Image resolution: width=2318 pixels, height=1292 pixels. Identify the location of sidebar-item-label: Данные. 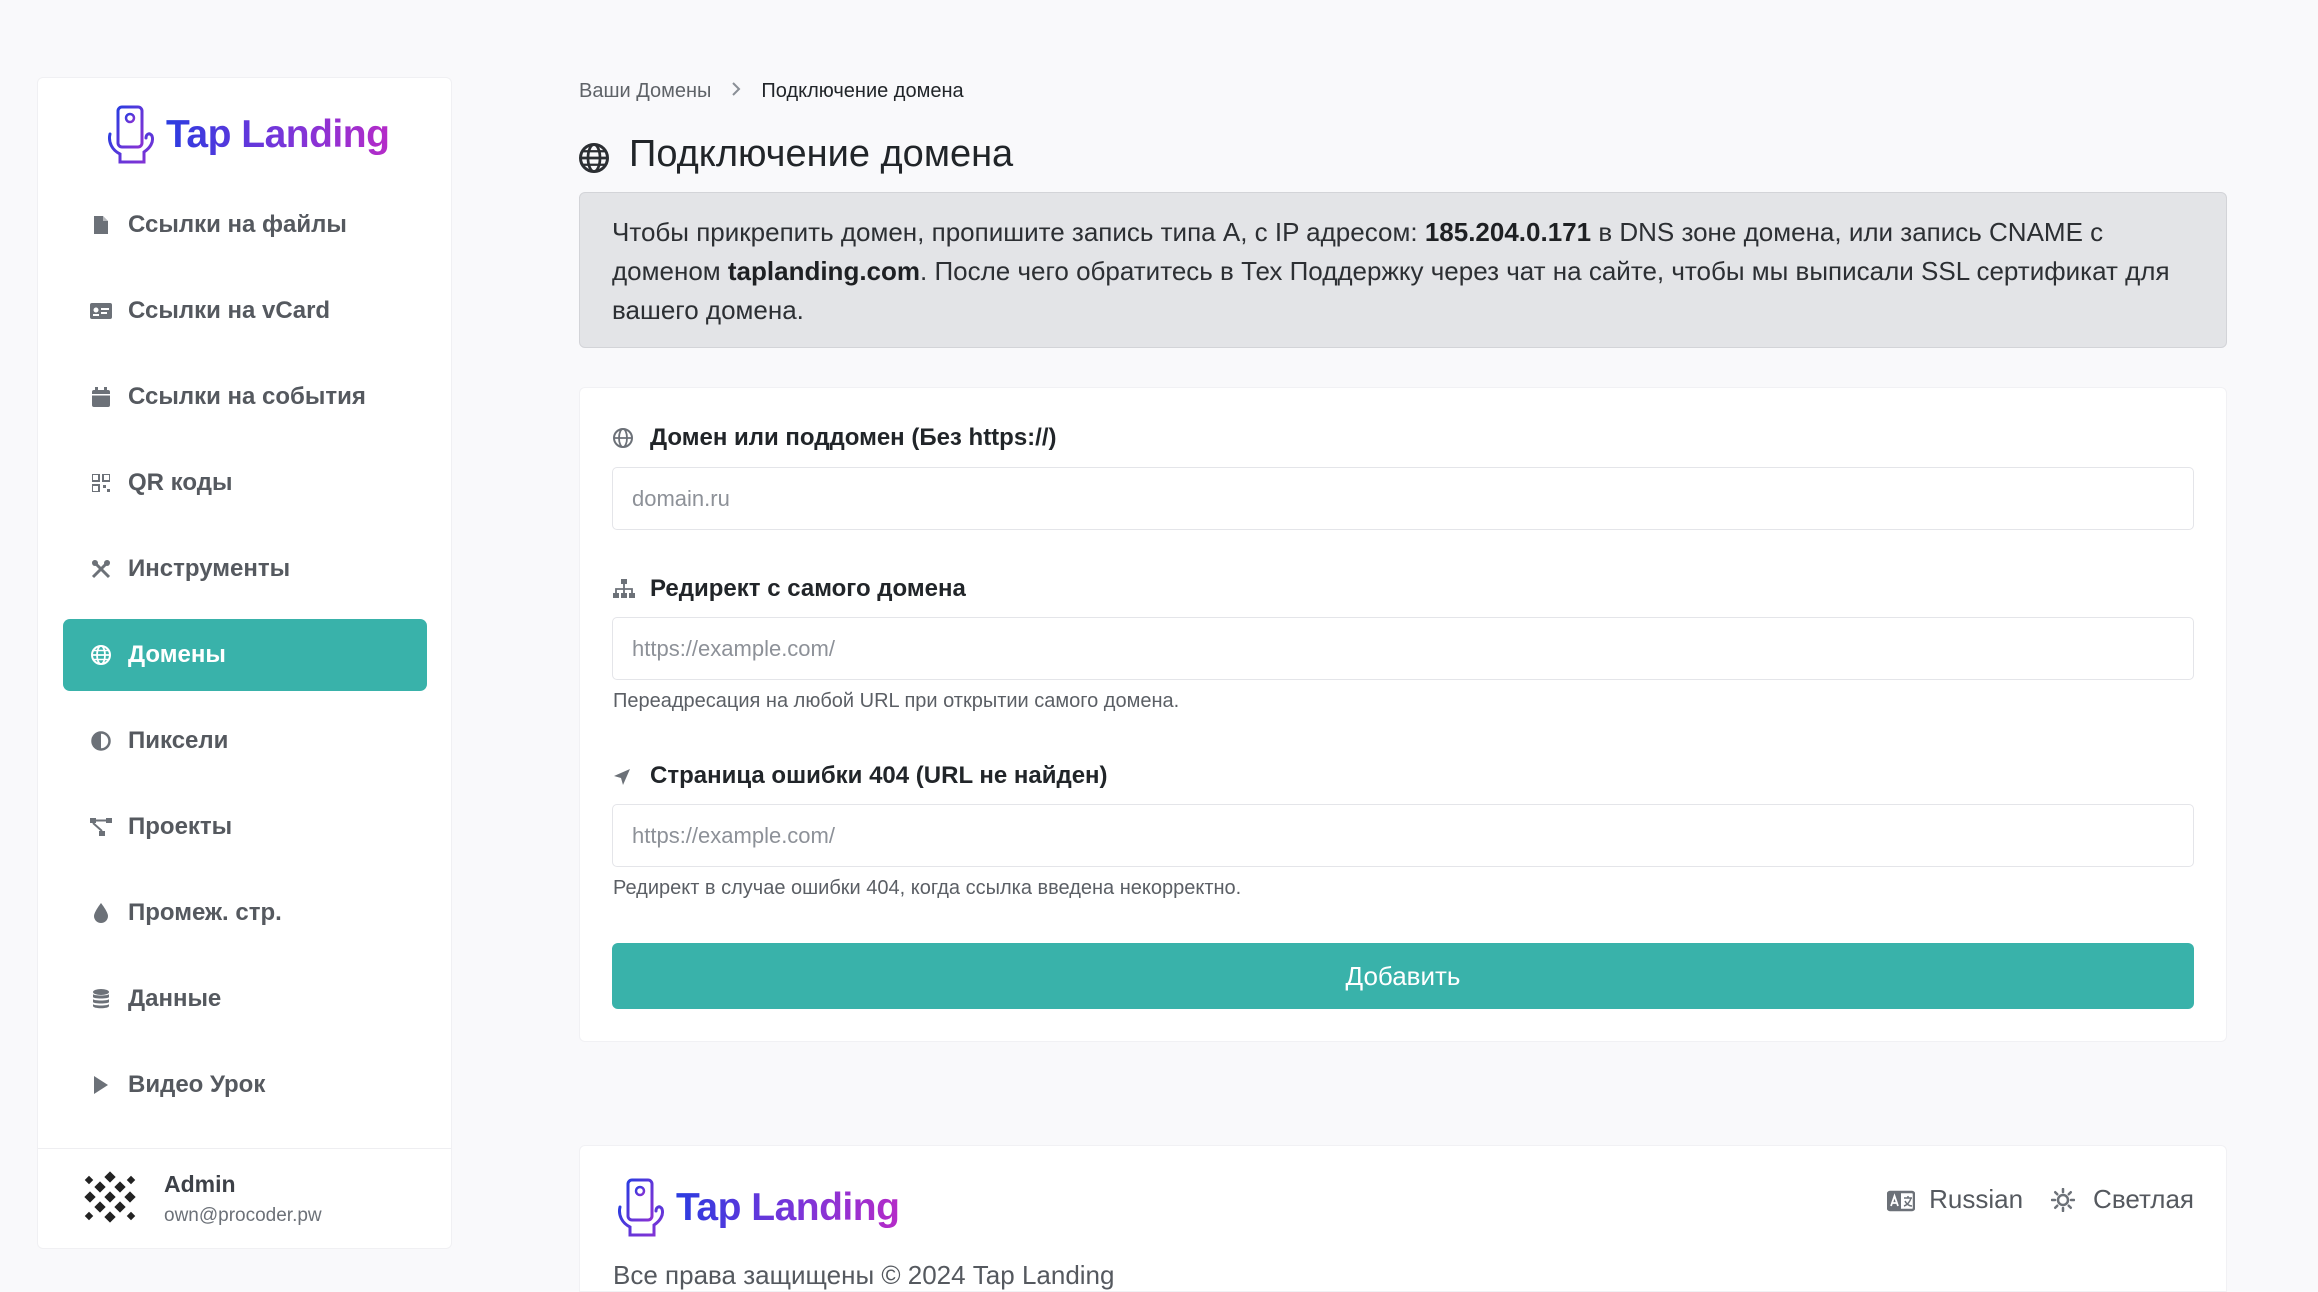
(175, 998).